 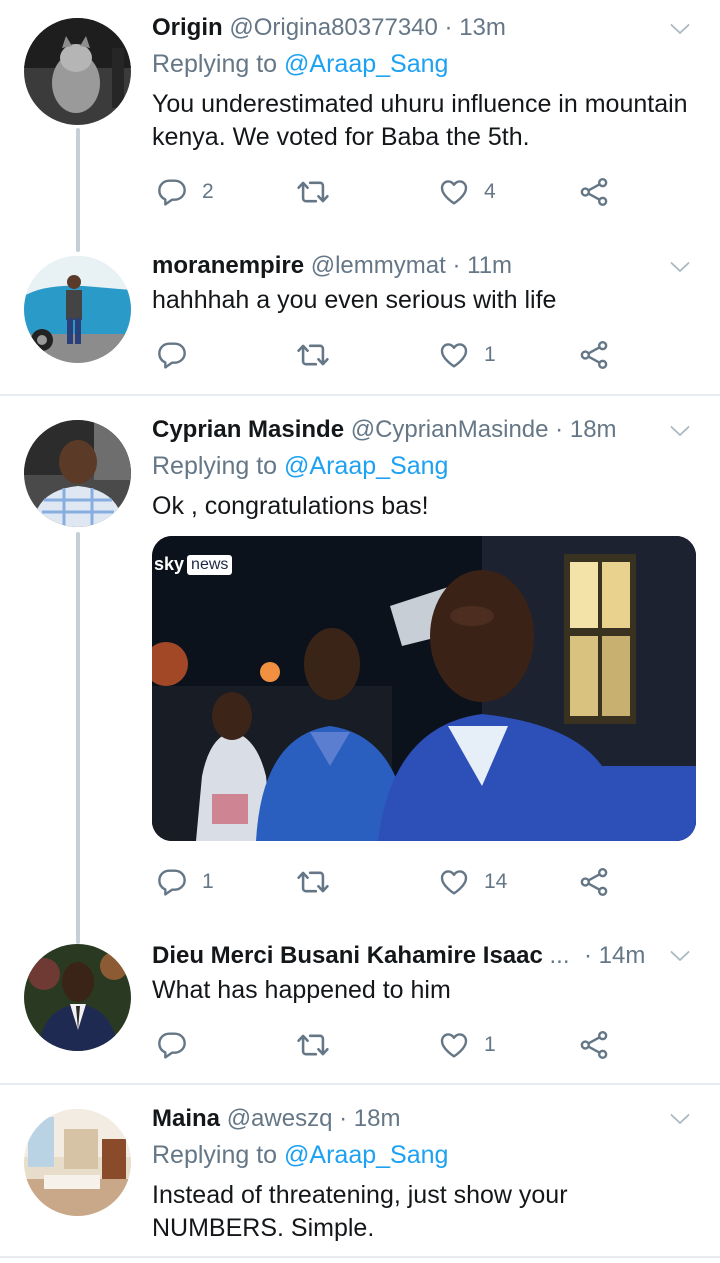 What do you see at coordinates (228, 265) in the screenshot?
I see `display-name: moranempire` at bounding box center [228, 265].